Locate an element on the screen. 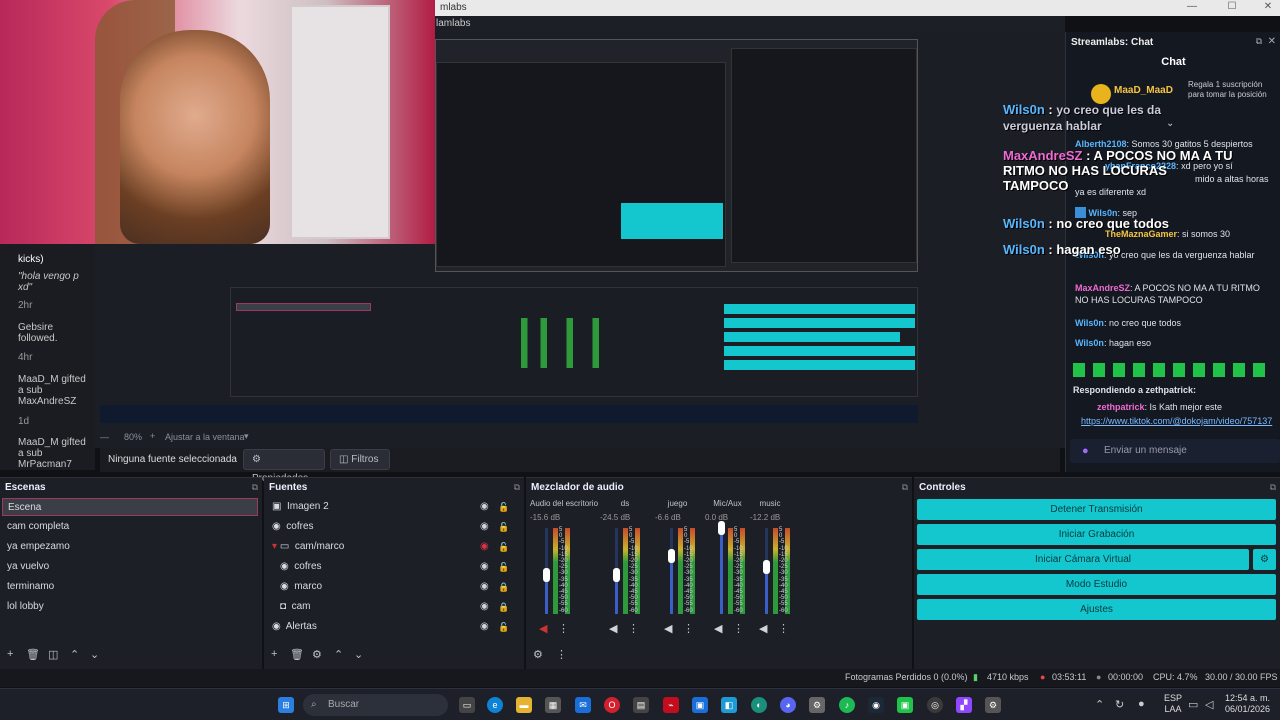  maximize-icon: ☐ is located at coordinates (1232, 6).